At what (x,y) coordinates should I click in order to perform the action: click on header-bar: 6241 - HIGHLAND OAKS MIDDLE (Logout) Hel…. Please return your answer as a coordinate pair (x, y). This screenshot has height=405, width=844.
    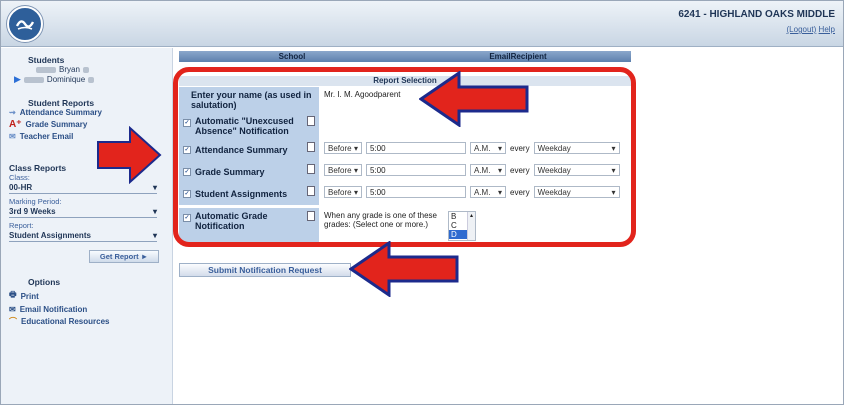
    Looking at the image, I should click on (422, 24).